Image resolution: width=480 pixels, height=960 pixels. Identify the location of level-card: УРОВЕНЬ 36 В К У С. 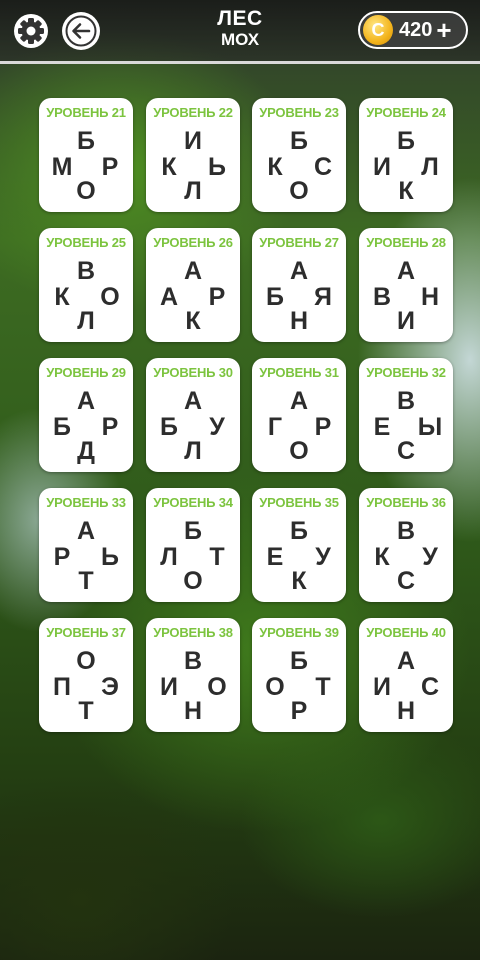
(406, 545).